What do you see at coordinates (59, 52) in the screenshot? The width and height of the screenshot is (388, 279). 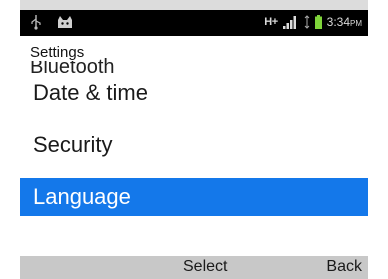 I see `page-title: Settings` at bounding box center [59, 52].